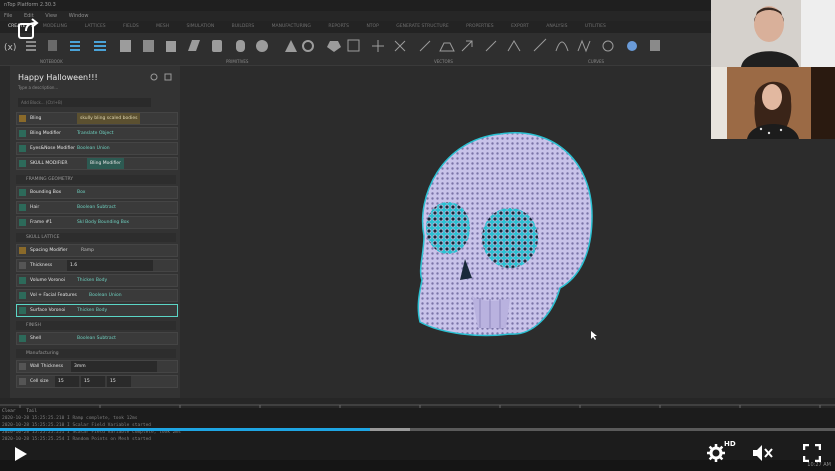  Describe the element at coordinates (79, 16) in the screenshot. I see `menu-window: Window` at that location.